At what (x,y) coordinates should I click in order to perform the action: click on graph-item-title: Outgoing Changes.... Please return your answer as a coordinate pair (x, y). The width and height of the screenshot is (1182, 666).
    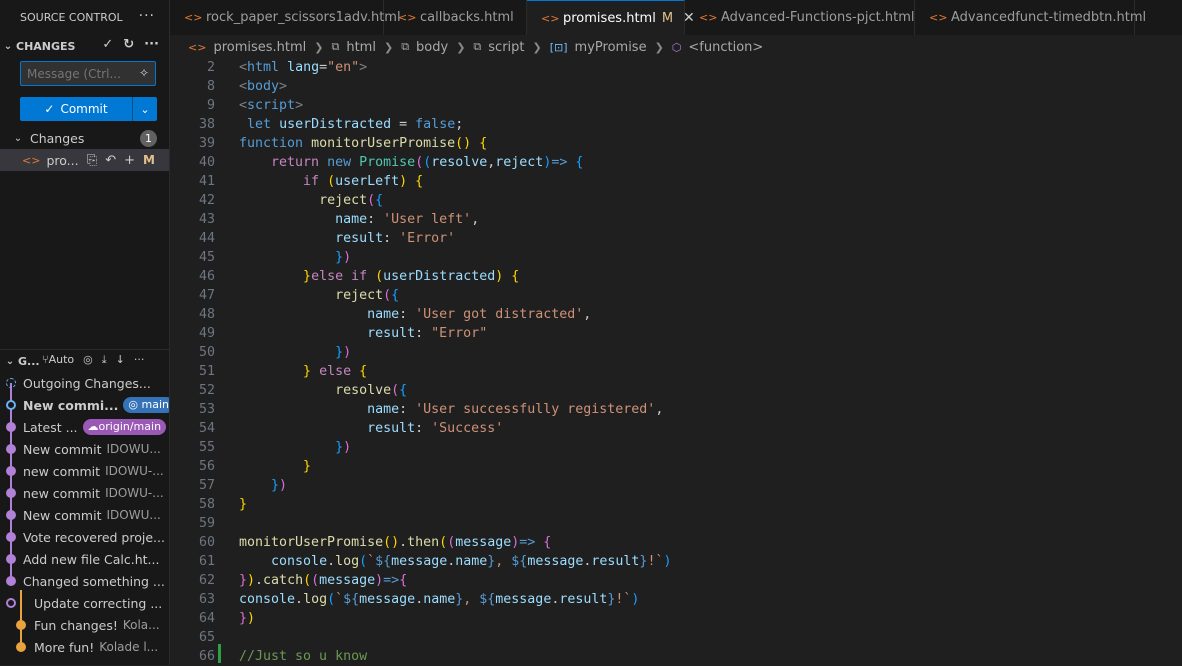
    Looking at the image, I should click on (87, 383).